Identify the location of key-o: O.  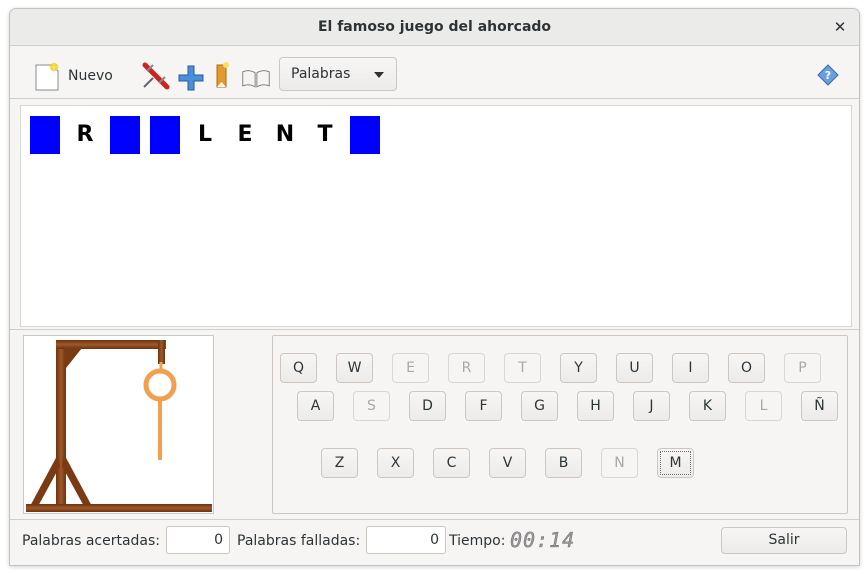
(746, 368).